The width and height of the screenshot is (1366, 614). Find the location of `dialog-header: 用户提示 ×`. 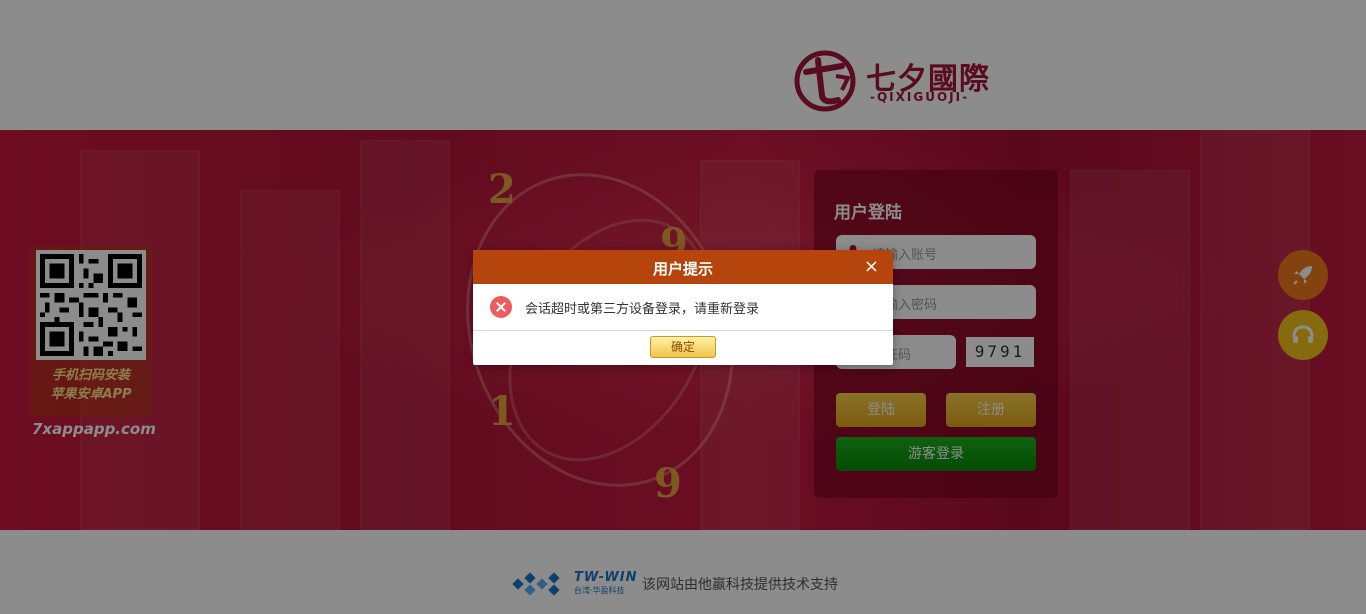

dialog-header: 用户提示 × is located at coordinates (683, 267).